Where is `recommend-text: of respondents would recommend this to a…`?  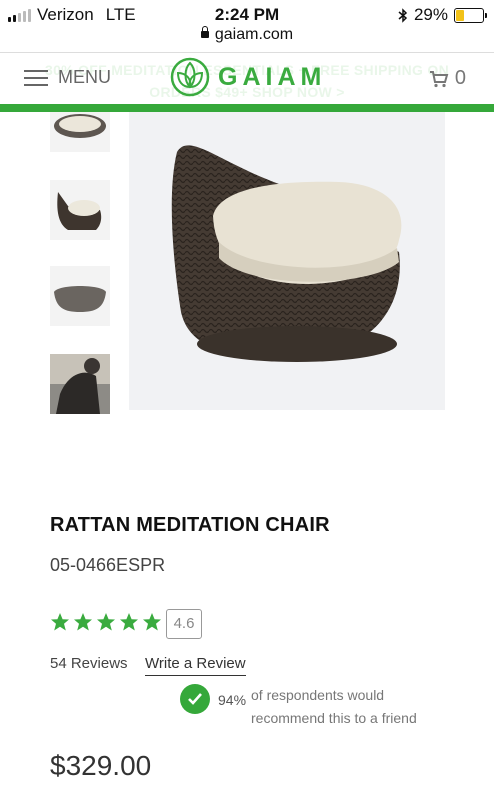
recommend-text: of respondents would recommend this to a… is located at coordinates (334, 706).